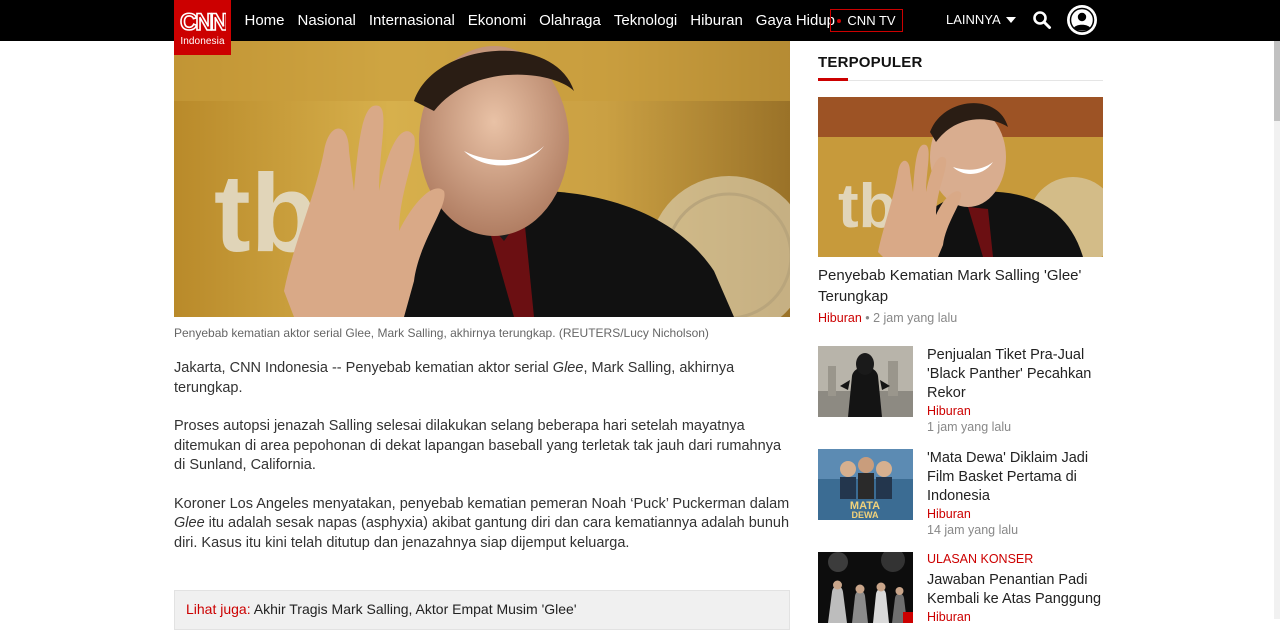 The height and width of the screenshot is (630, 1280). Describe the element at coordinates (1082, 20) in the screenshot. I see `user-icon` at that location.